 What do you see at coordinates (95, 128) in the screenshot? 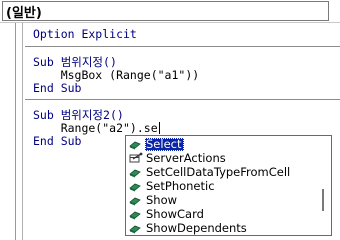
I see `code-line-range-text: Range("a2").se` at bounding box center [95, 128].